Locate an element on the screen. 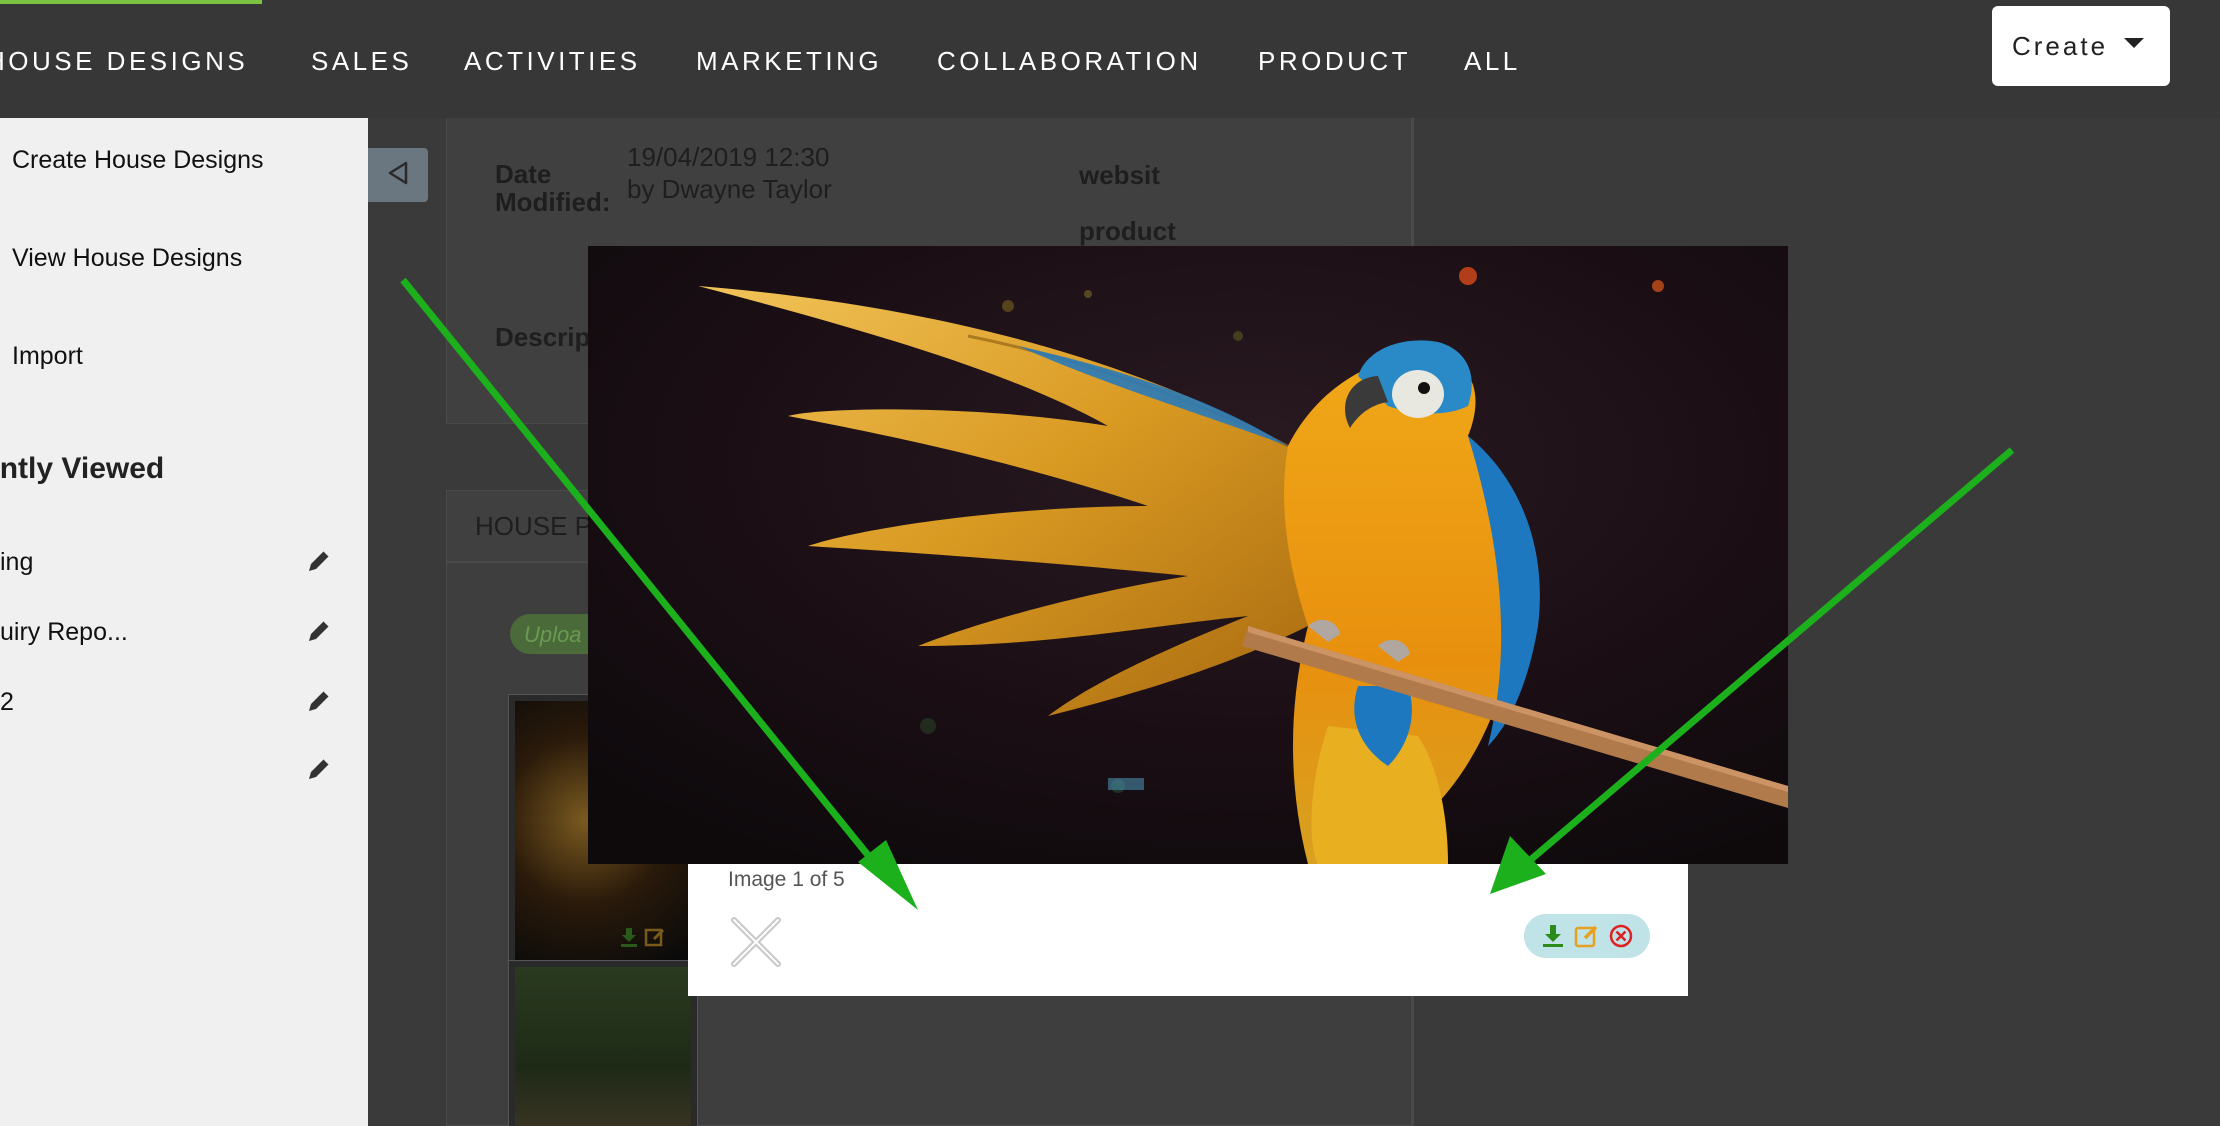 This screenshot has width=2220, height=1126. triangle-left-icon is located at coordinates (398, 175).